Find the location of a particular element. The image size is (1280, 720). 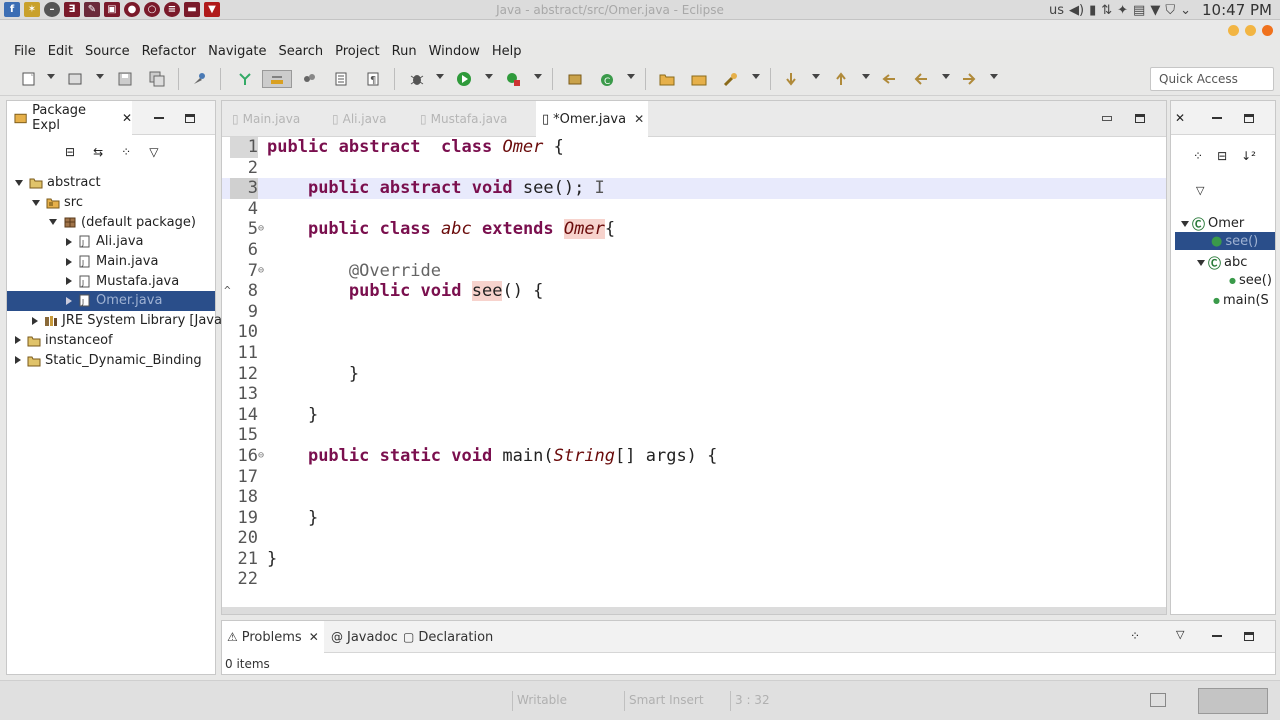

hierarchy-icon is located at coordinates (245, 79).